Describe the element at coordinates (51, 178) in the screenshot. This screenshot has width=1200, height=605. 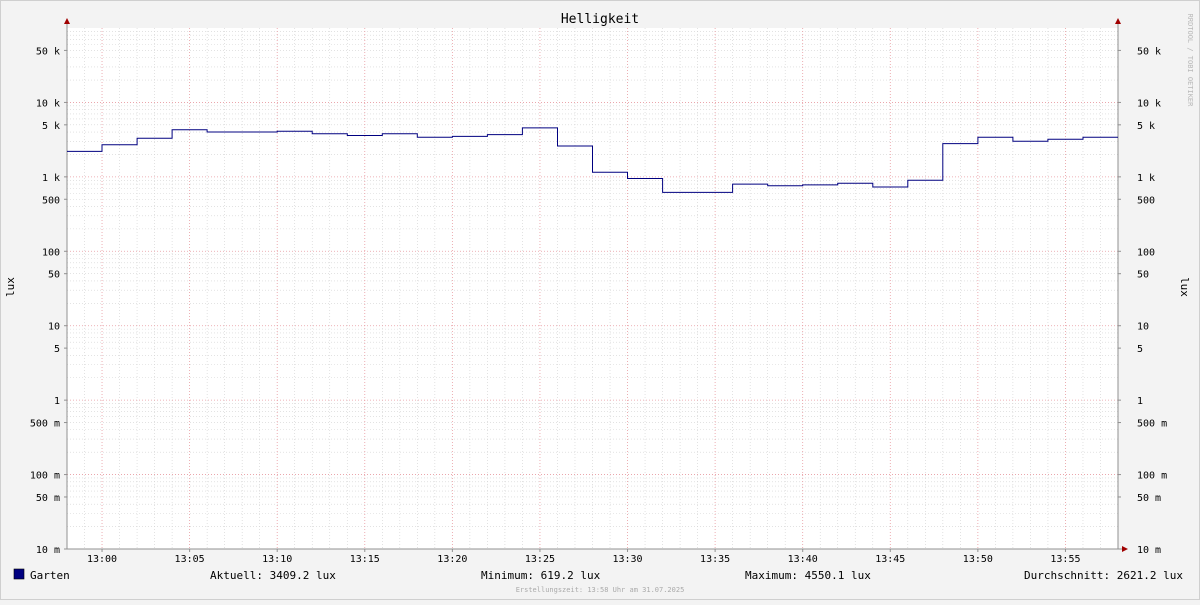
I see `y-tick-label-left: 1 k` at that location.